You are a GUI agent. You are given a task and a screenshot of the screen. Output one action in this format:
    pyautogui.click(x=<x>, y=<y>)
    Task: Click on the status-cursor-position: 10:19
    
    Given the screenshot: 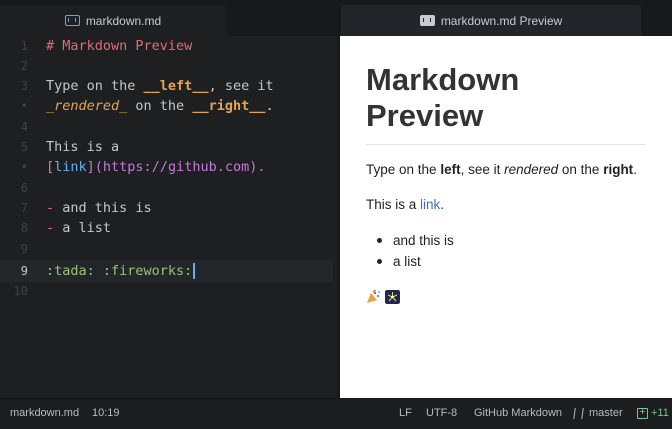 What is the action you would take?
    pyautogui.click(x=106, y=413)
    